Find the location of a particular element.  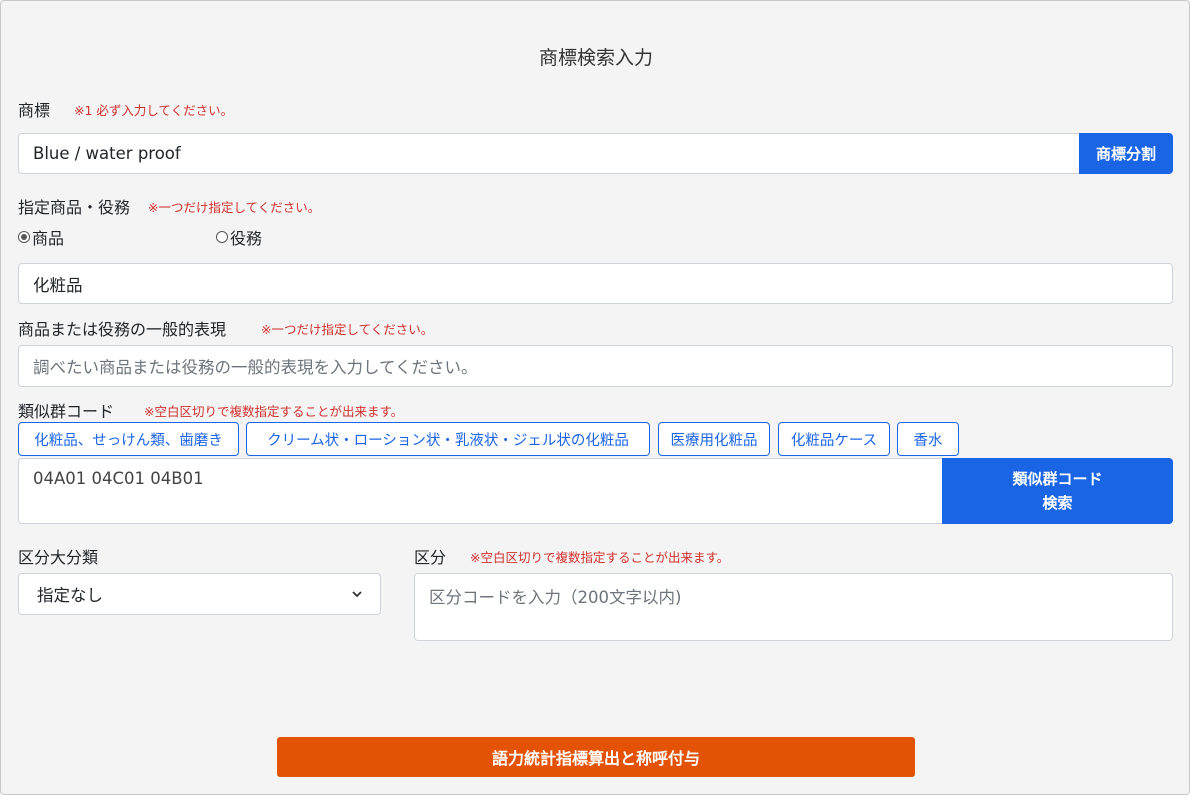

similar-group-label: 類似群コード is located at coordinates (66, 411).